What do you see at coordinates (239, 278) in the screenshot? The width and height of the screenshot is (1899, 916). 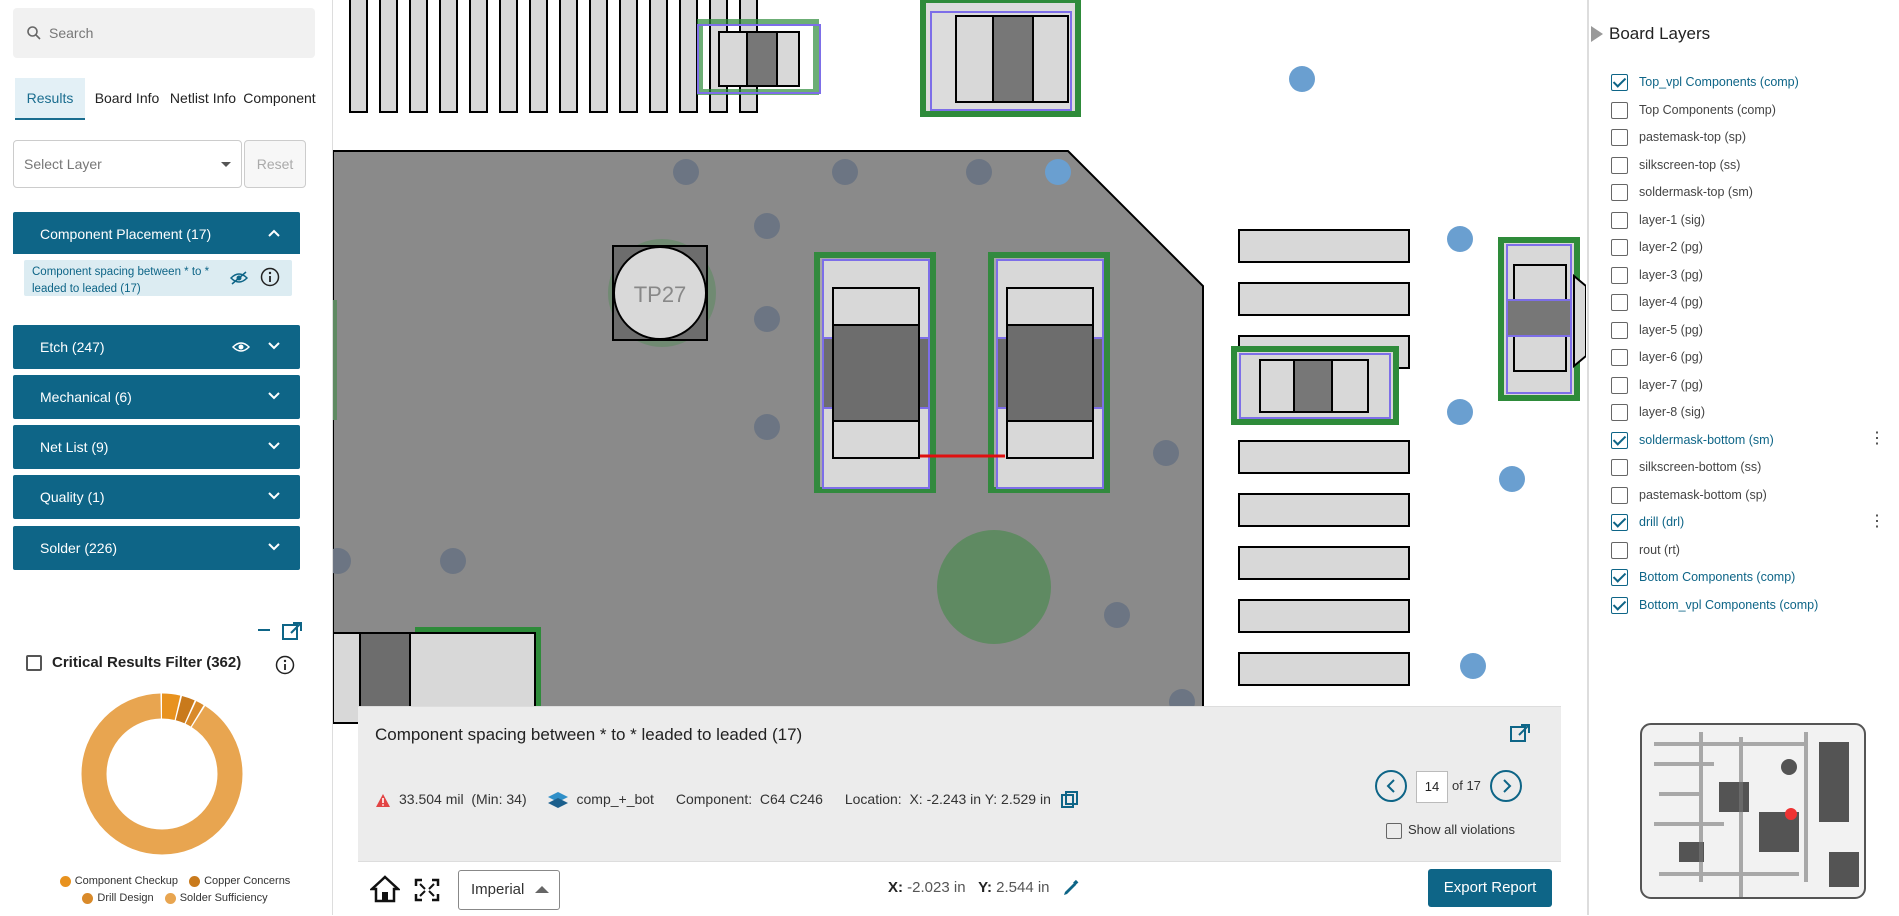 I see `eye-off-icon` at bounding box center [239, 278].